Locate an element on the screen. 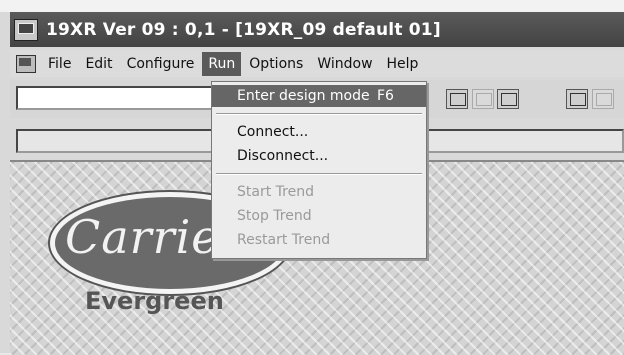 The width and height of the screenshot is (624, 355). screens-icon is located at coordinates (578, 99).